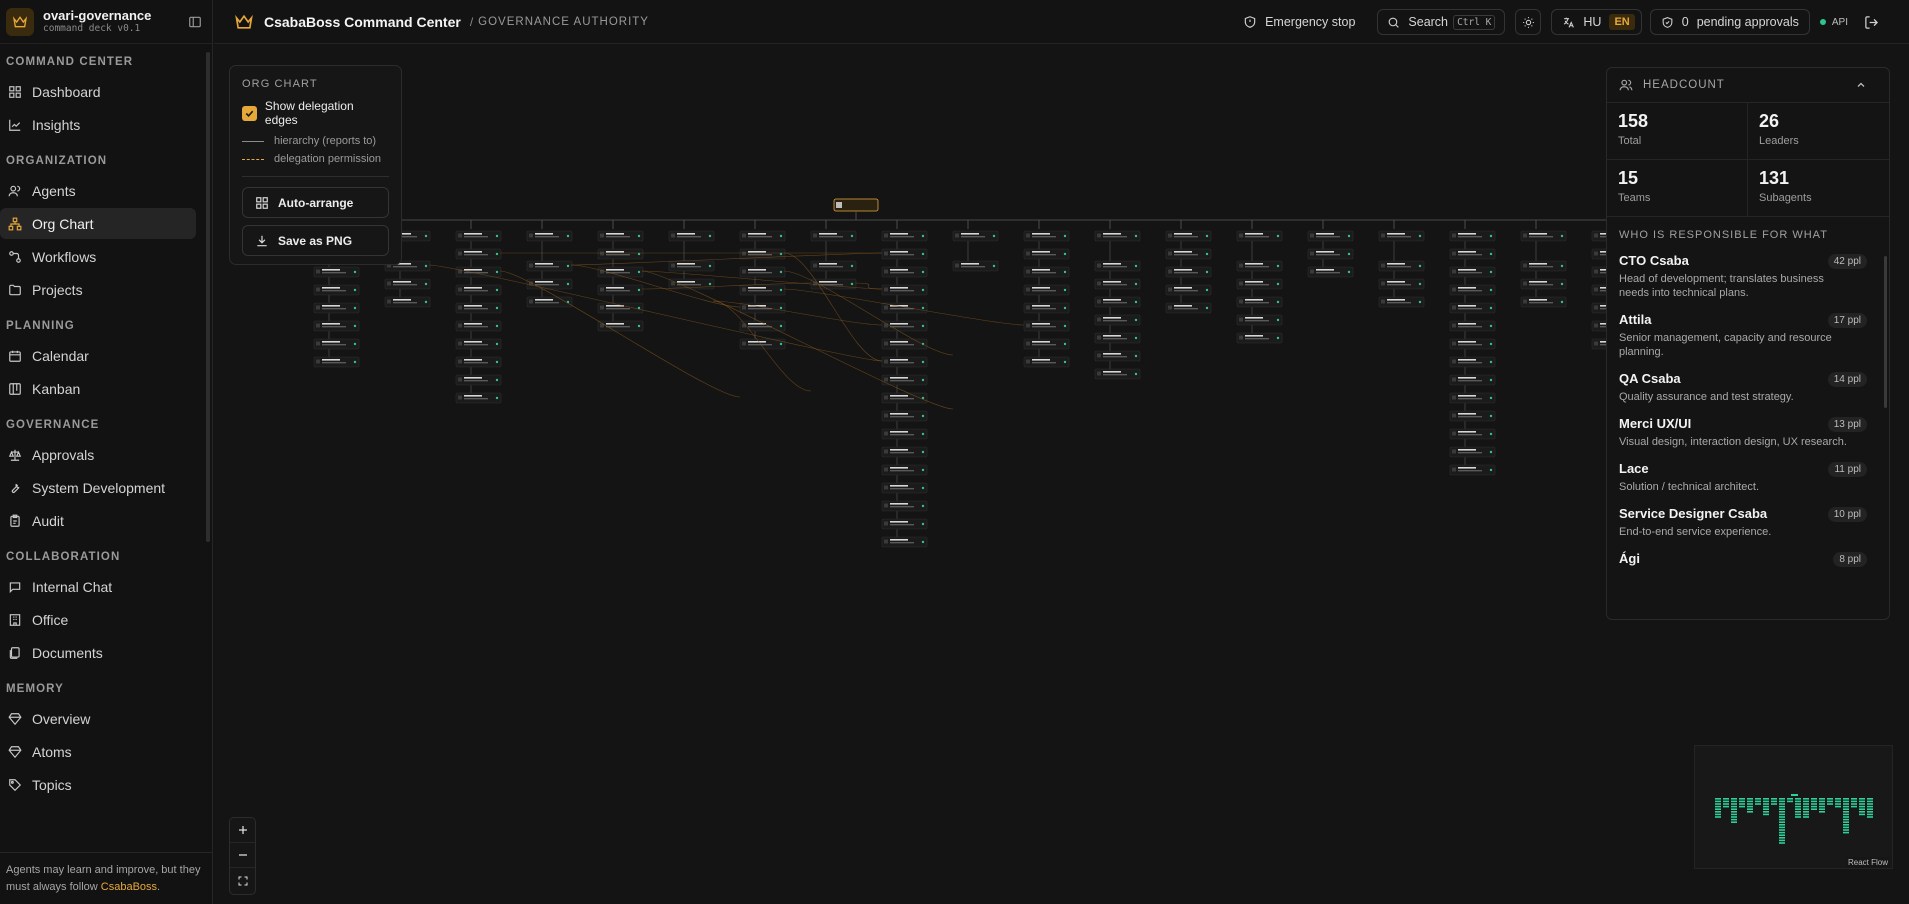 The image size is (1909, 904). Describe the element at coordinates (98, 520) in the screenshot. I see `sidebar-item-audit: Audit` at that location.